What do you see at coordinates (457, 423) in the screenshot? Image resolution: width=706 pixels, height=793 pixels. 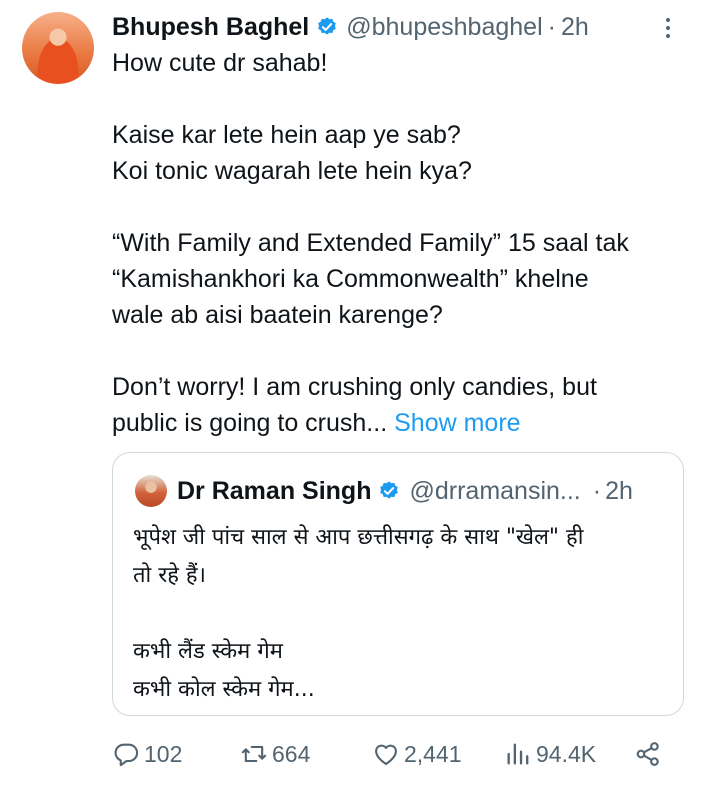 I see `show-more-link: Show more` at bounding box center [457, 423].